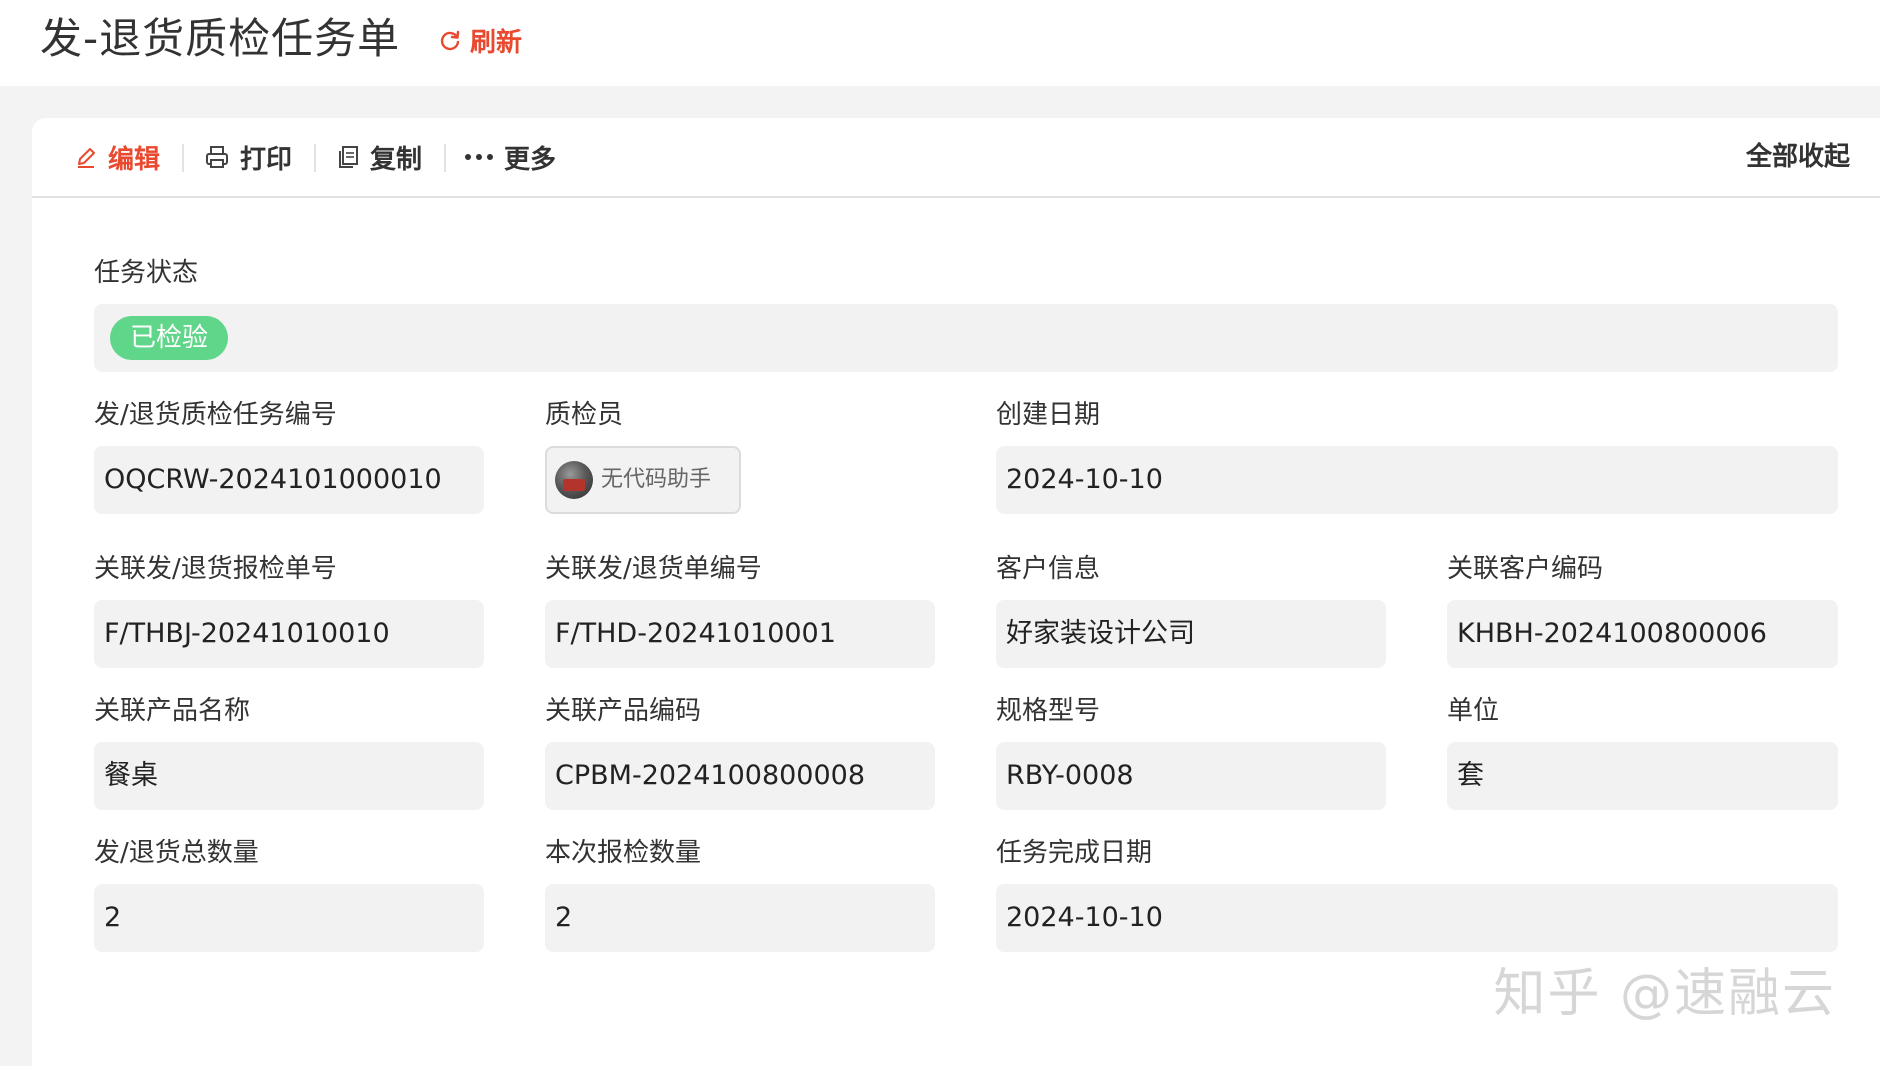 This screenshot has height=1066, width=1880. Describe the element at coordinates (1473, 711) in the screenshot. I see `unit-label: 单位` at that location.